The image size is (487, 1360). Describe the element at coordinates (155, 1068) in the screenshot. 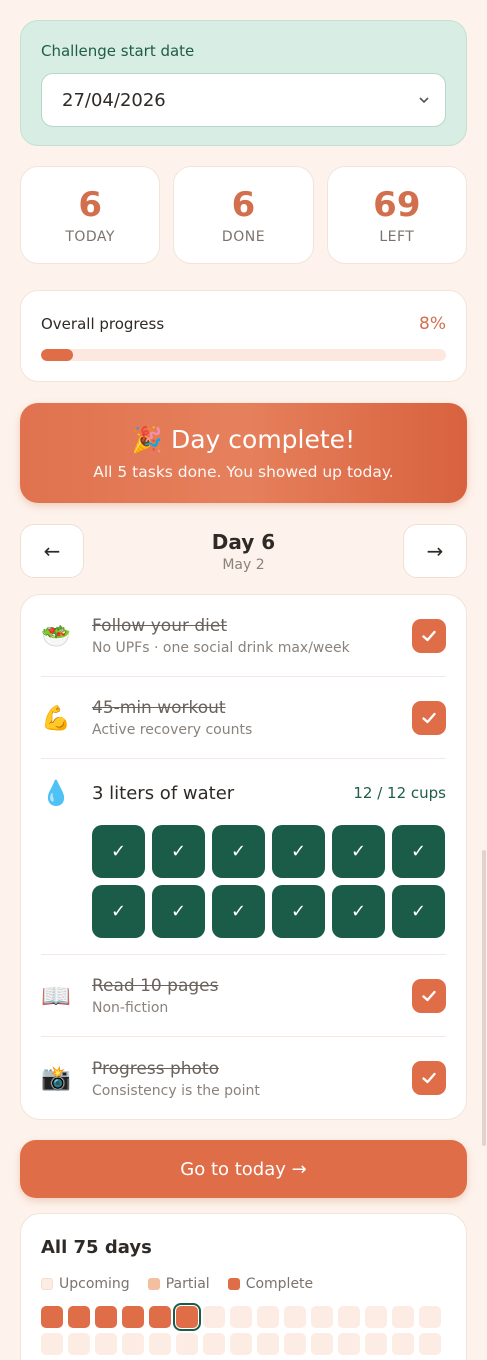

I see `task-title: Progress photo` at that location.